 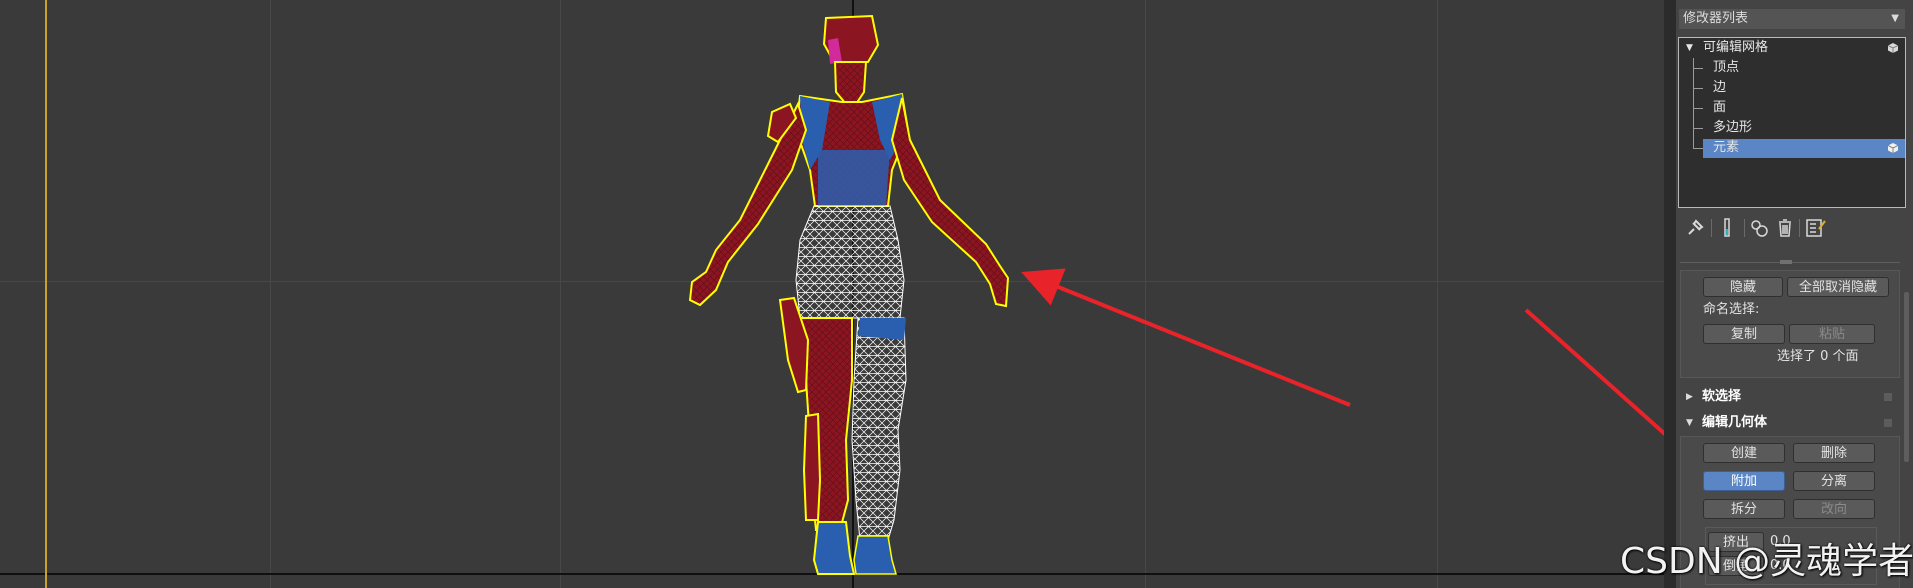 I want to click on soft-selection-rollout-header: ▶ 软选择, so click(x=1790, y=397).